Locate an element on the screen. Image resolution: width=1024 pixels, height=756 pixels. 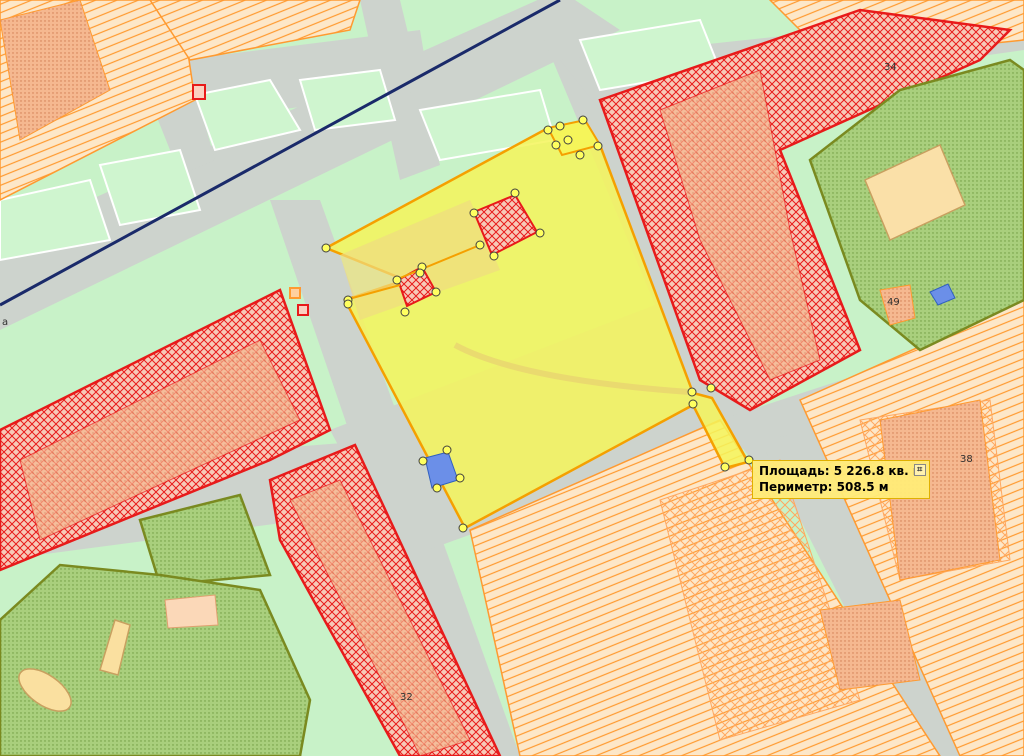
house-number-label: 32 is located at coordinates (406, 697).